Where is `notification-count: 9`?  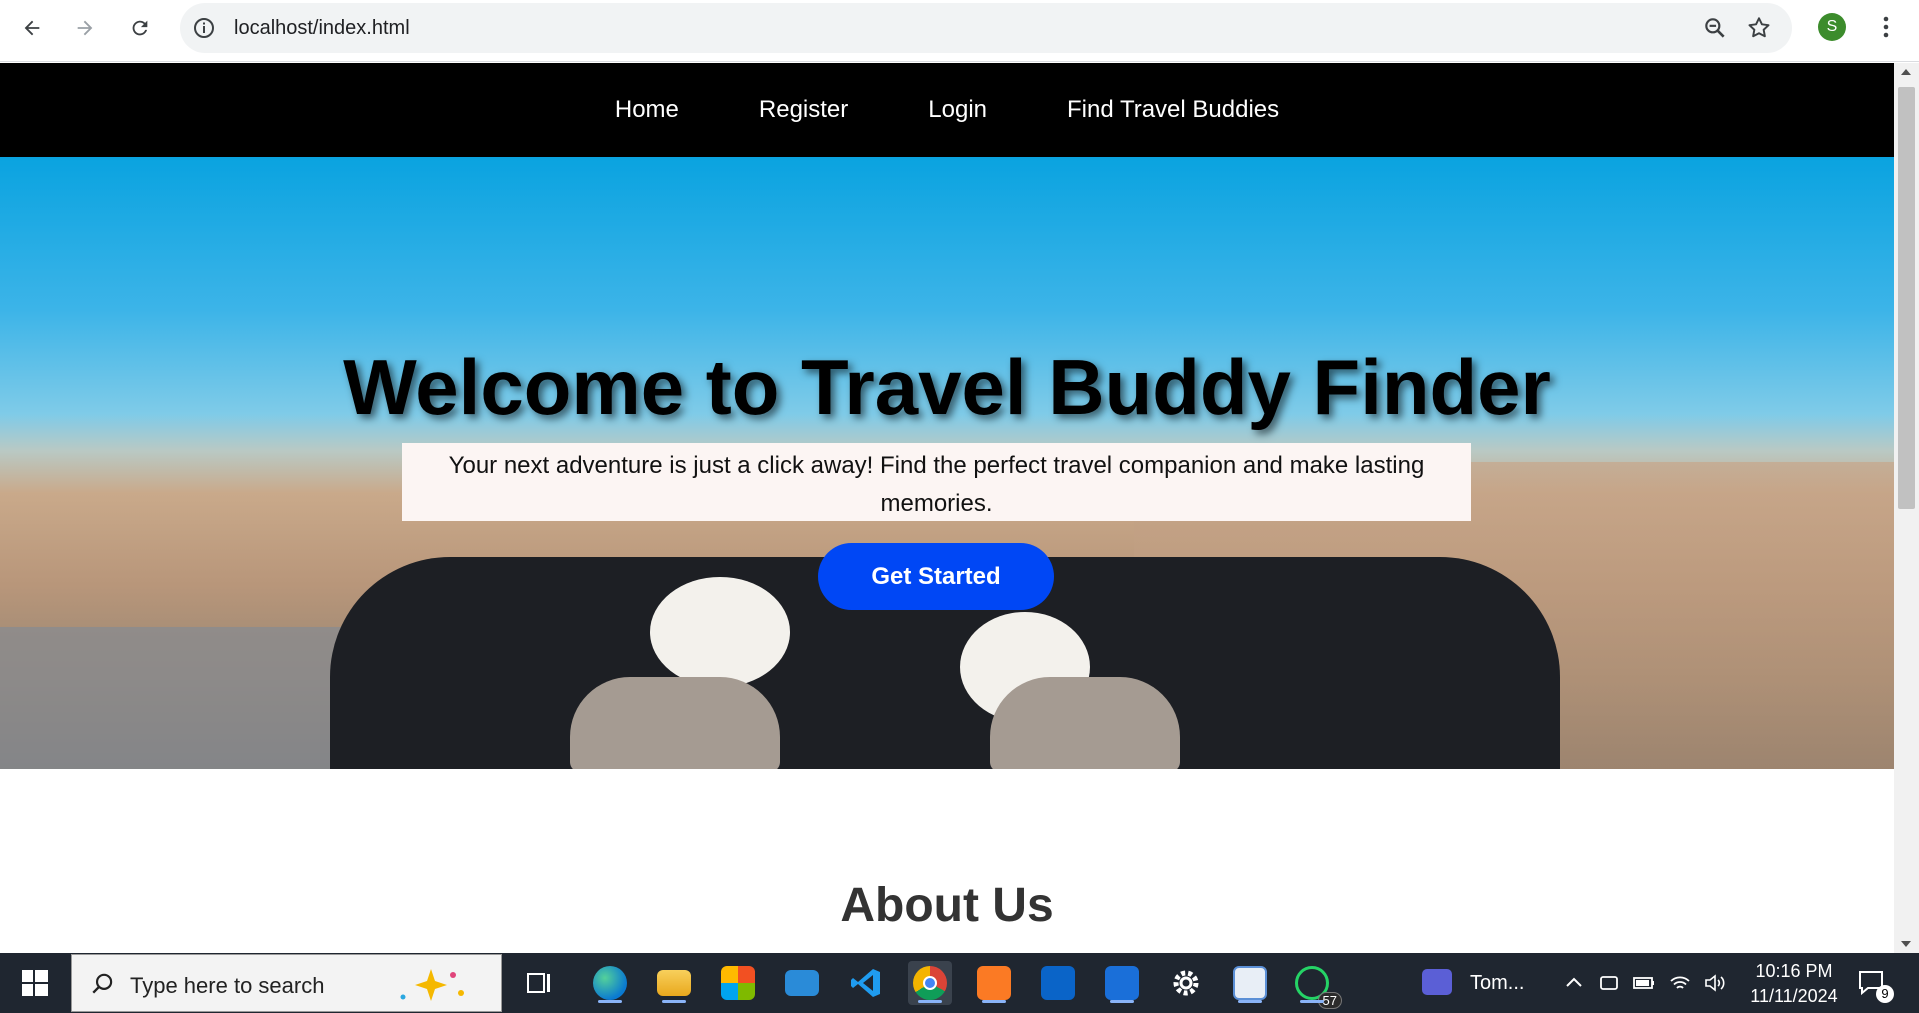 notification-count: 9 is located at coordinates (1885, 994).